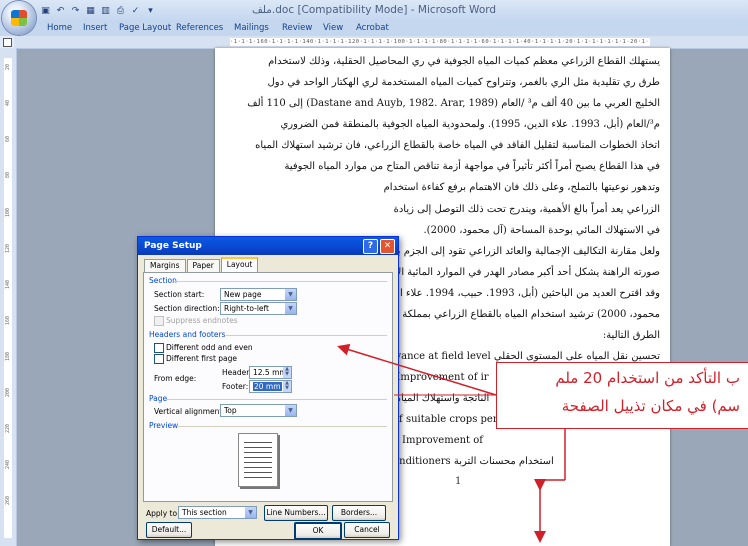 The height and width of the screenshot is (546, 748). What do you see at coordinates (202, 320) in the screenshot?
I see `suppress-endnotes-label: Suppress endnotes` at bounding box center [202, 320].